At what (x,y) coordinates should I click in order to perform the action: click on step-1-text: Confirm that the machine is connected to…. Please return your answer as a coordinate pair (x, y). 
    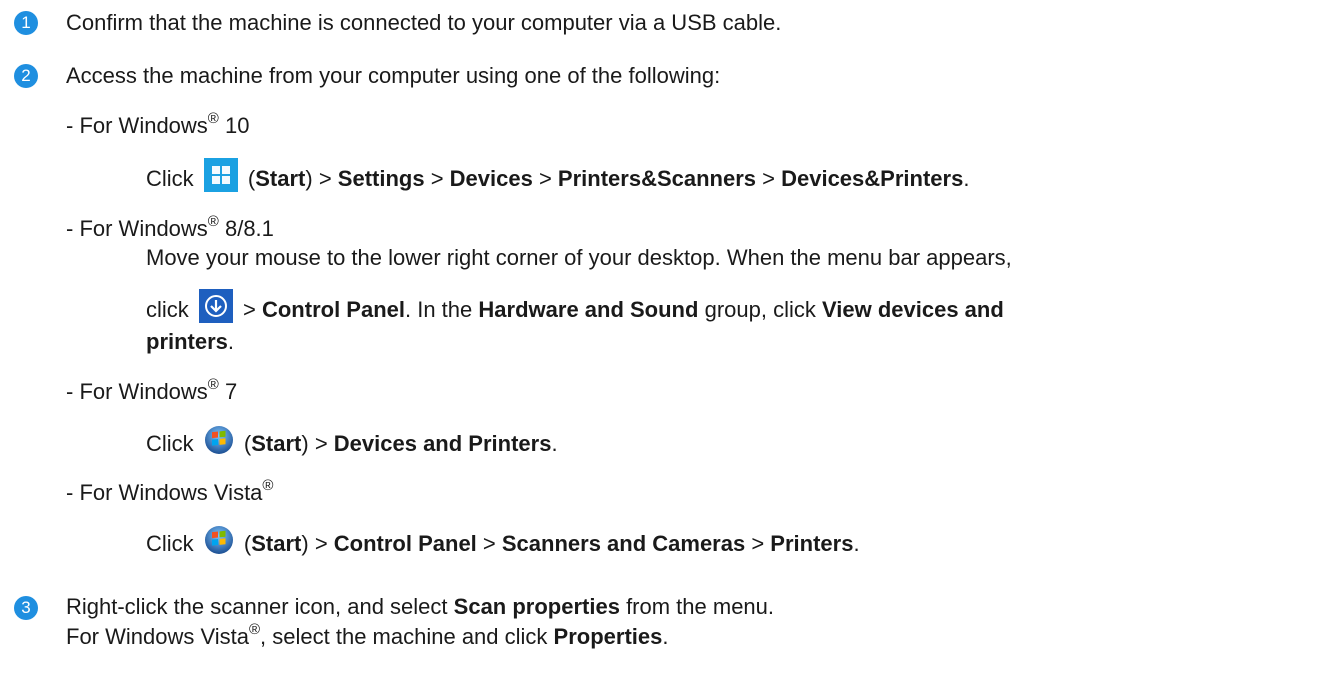
    Looking at the image, I should click on (424, 22).